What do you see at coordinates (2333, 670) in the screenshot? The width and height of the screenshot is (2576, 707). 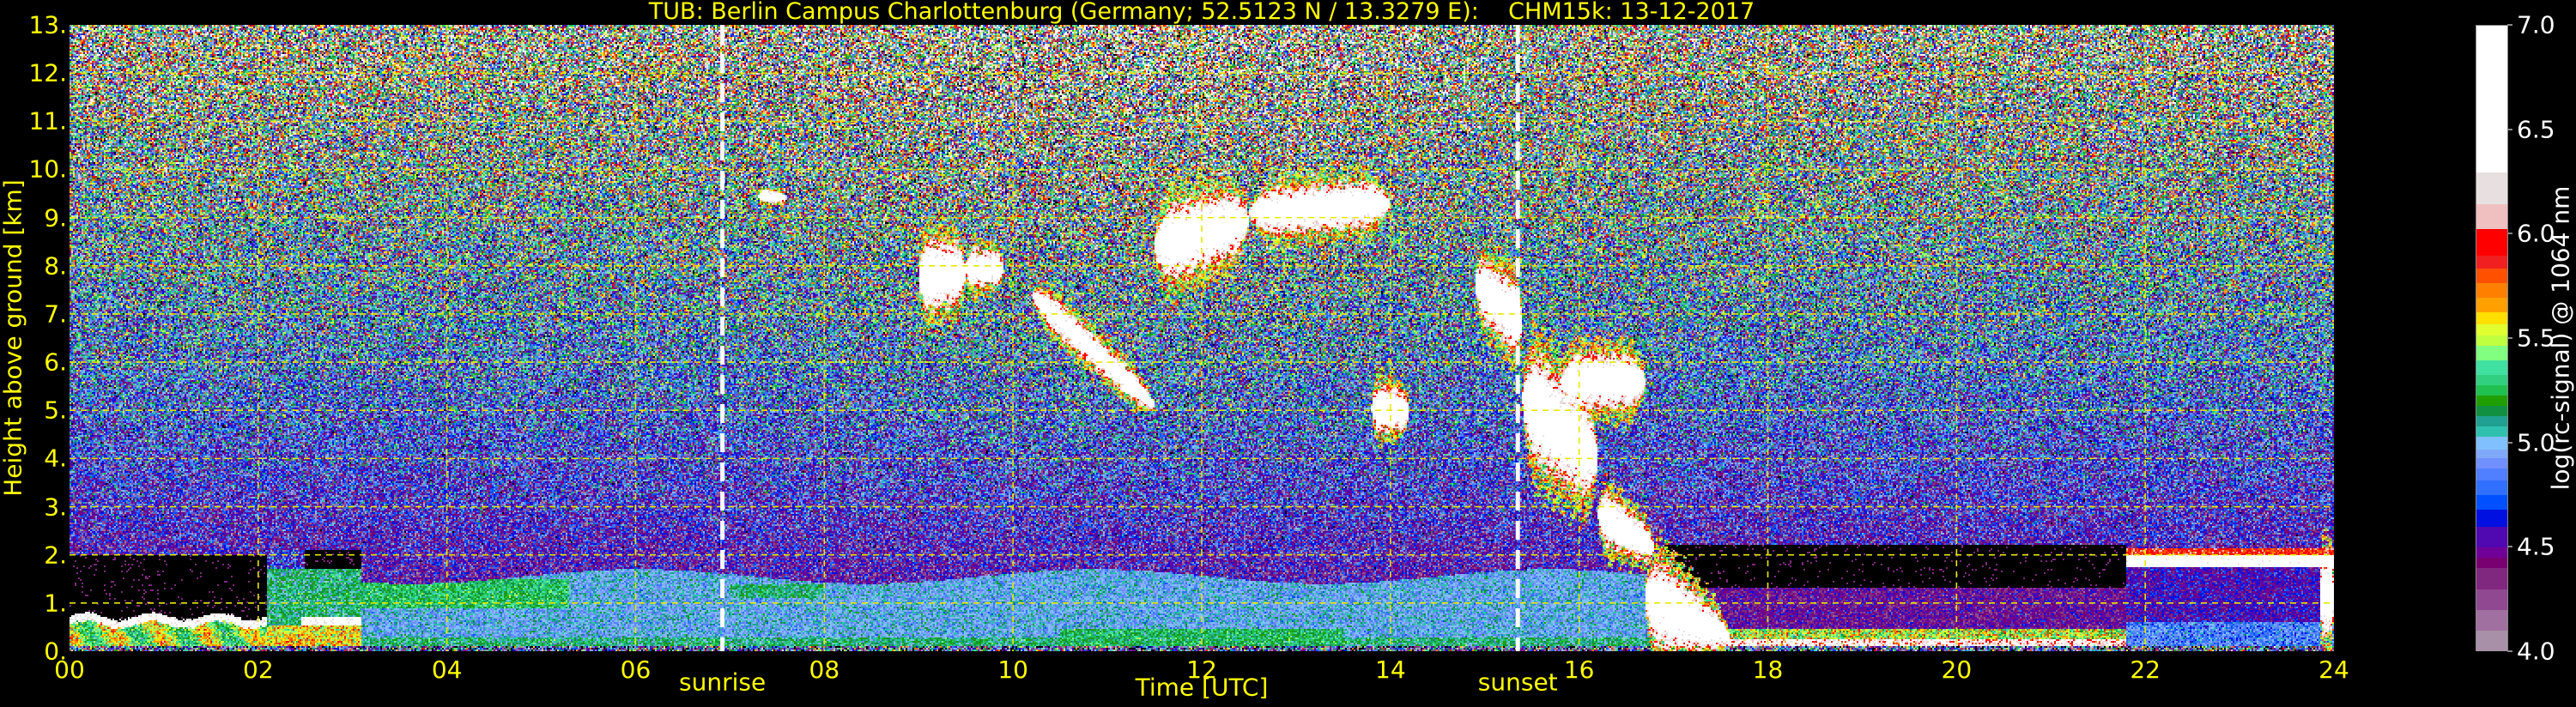 I see `x-tick-label: 24` at bounding box center [2333, 670].